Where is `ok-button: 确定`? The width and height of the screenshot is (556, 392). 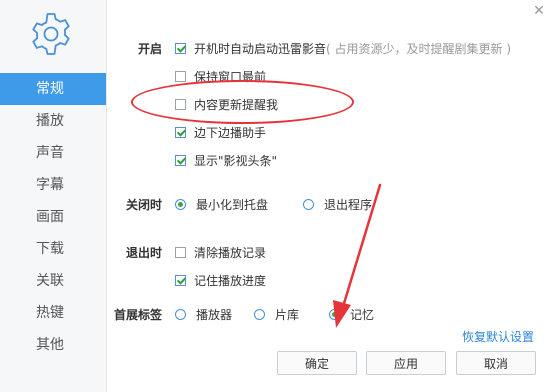 ok-button: 确定 is located at coordinates (317, 363).